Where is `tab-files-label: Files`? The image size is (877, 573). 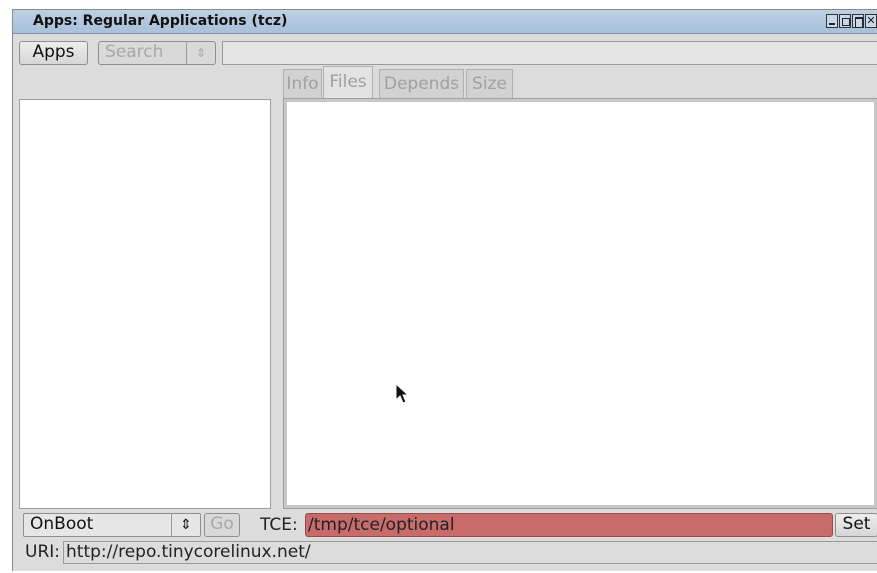
tab-files-label: Files is located at coordinates (348, 82).